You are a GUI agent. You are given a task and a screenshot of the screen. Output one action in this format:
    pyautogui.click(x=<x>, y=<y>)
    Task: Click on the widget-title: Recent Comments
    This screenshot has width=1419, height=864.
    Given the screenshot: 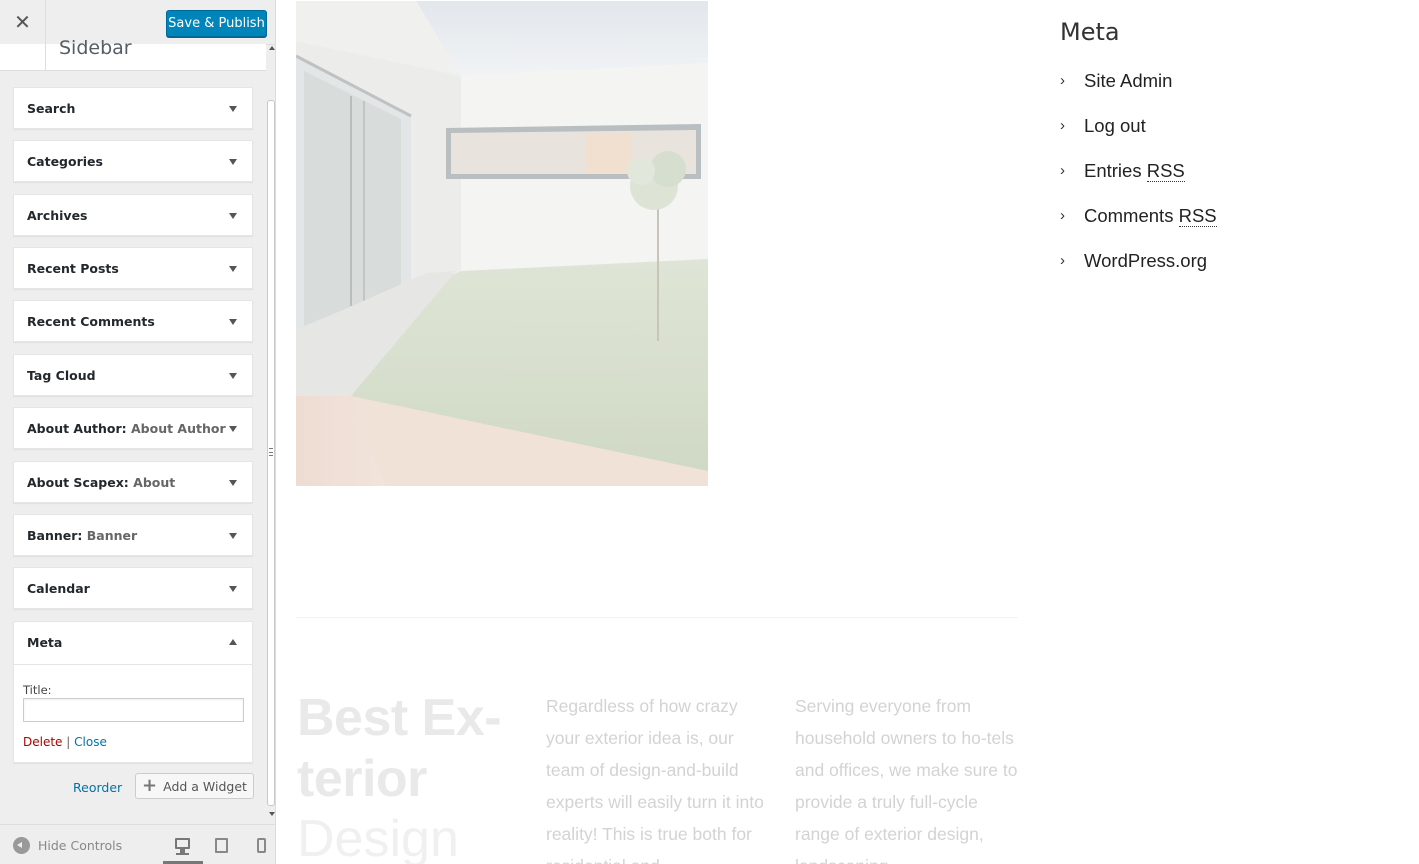 What is the action you would take?
    pyautogui.click(x=91, y=321)
    